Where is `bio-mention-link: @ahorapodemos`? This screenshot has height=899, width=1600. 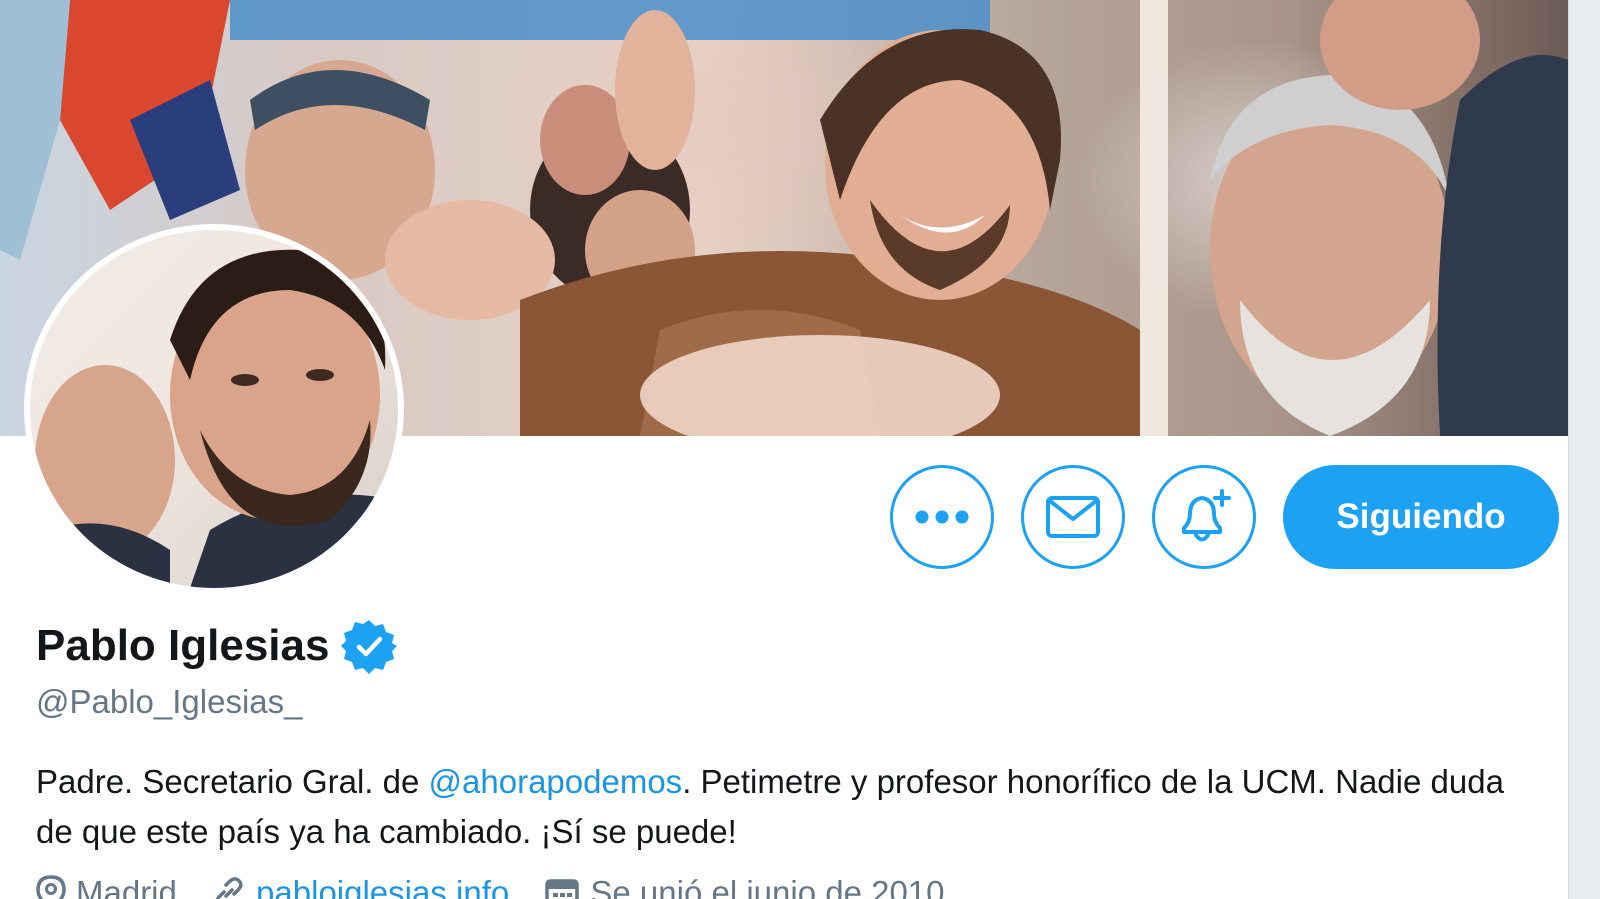 bio-mention-link: @ahorapodemos is located at coordinates (556, 781).